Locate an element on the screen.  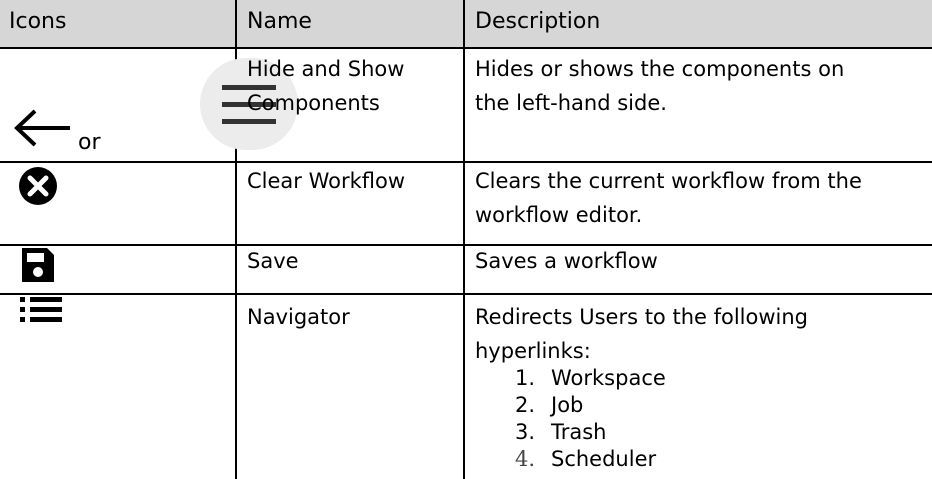
list-item: 4. Scheduler is located at coordinates (585, 459).